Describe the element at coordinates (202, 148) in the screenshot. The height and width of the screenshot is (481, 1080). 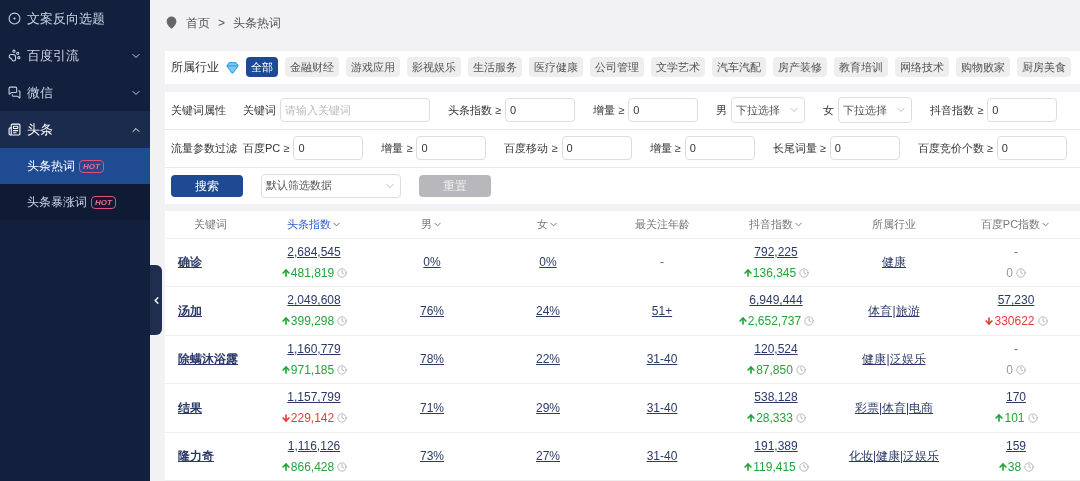
I see `filter-label: 流量参数过滤` at that location.